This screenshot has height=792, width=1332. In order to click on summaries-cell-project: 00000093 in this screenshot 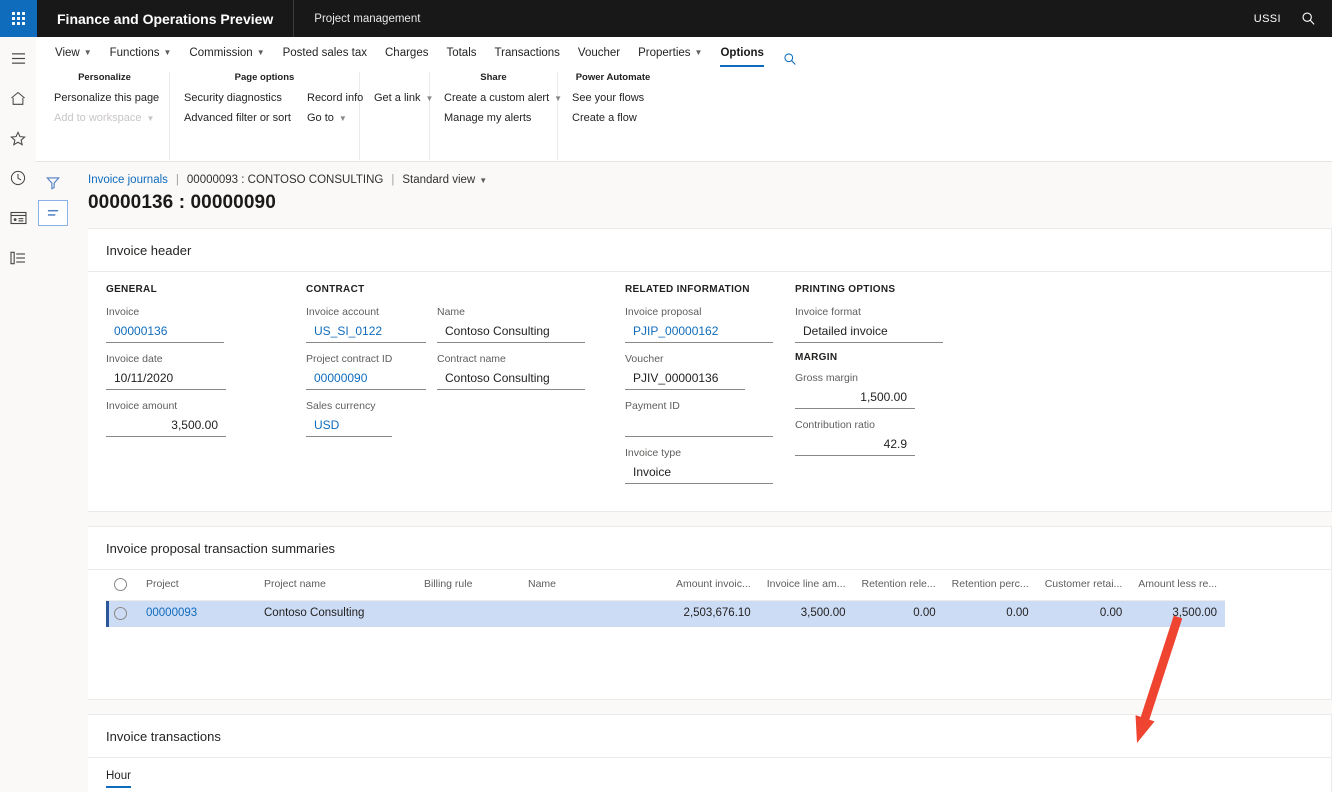, I will do `click(197, 613)`.